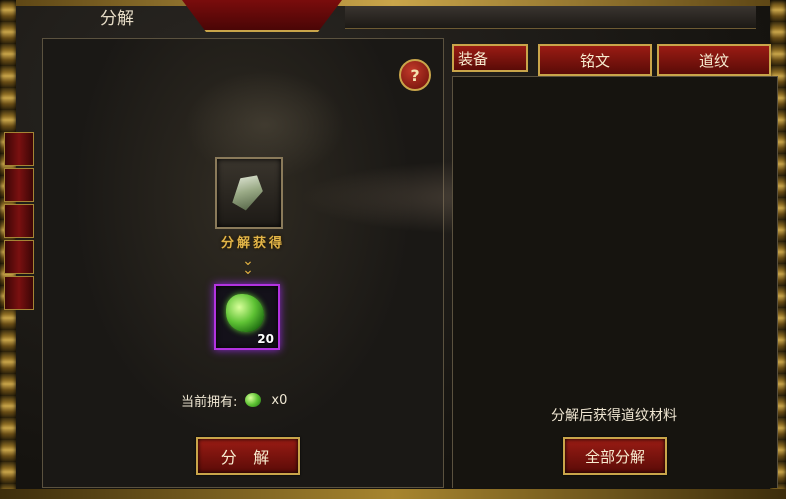  What do you see at coordinates (262, 16) in the screenshot?
I see `title-curtain-decoration` at bounding box center [262, 16].